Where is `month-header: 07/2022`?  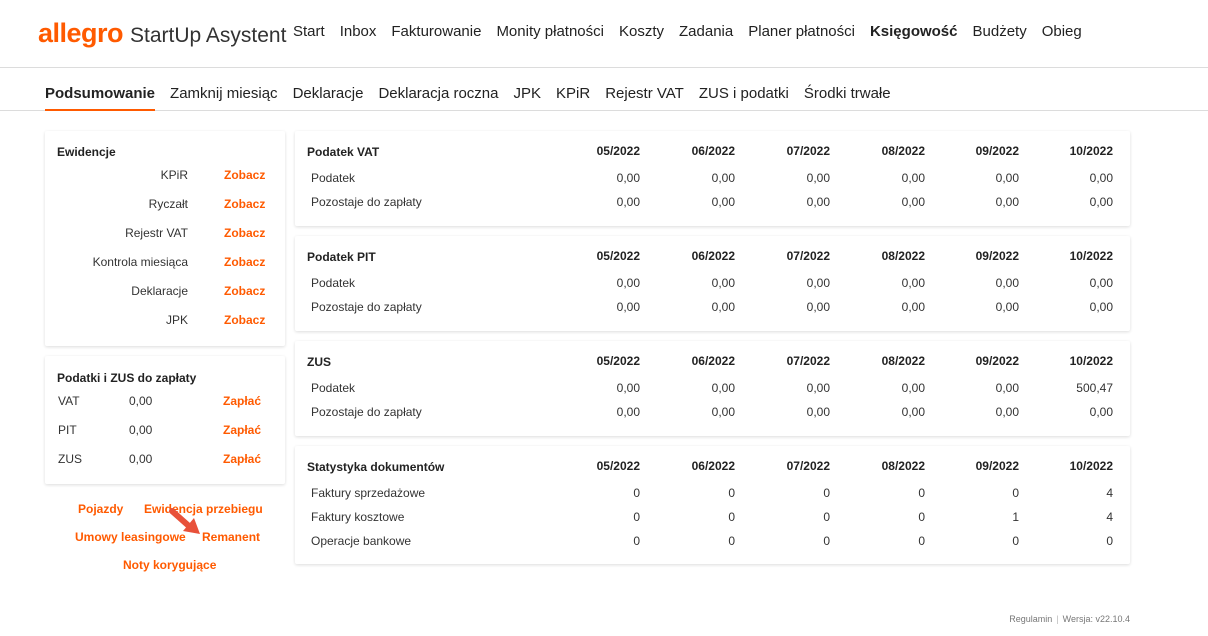 month-header: 07/2022 is located at coordinates (808, 466).